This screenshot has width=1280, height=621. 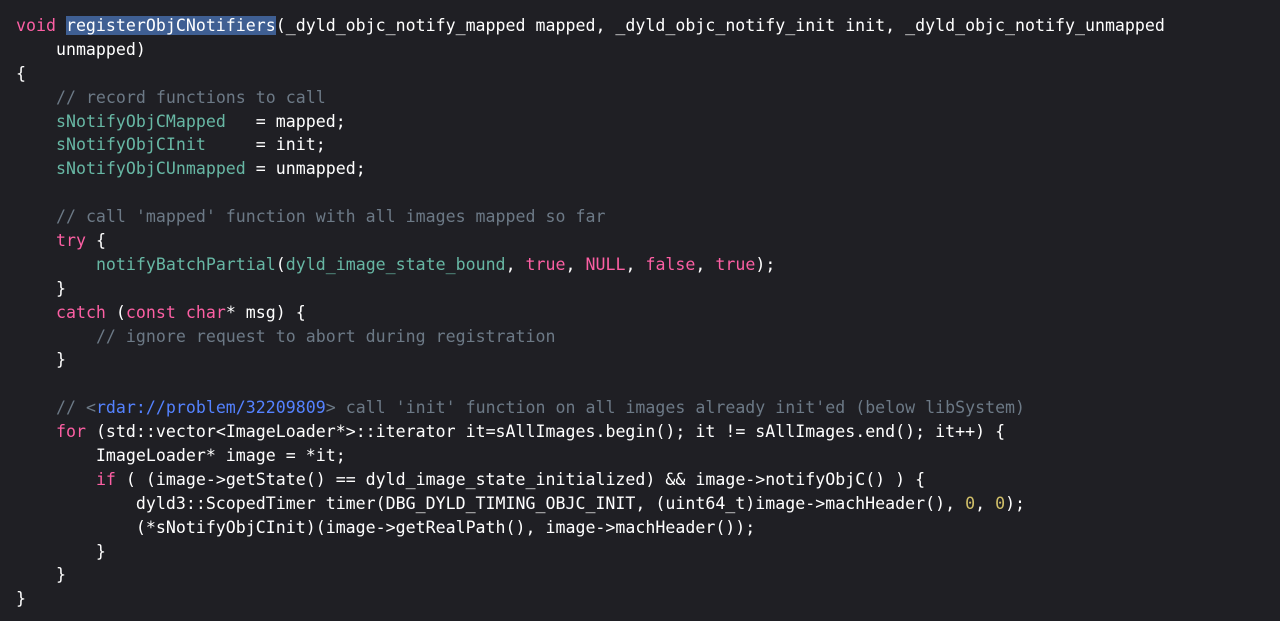 I want to click on code-text: = mapped;, so click(x=285, y=121).